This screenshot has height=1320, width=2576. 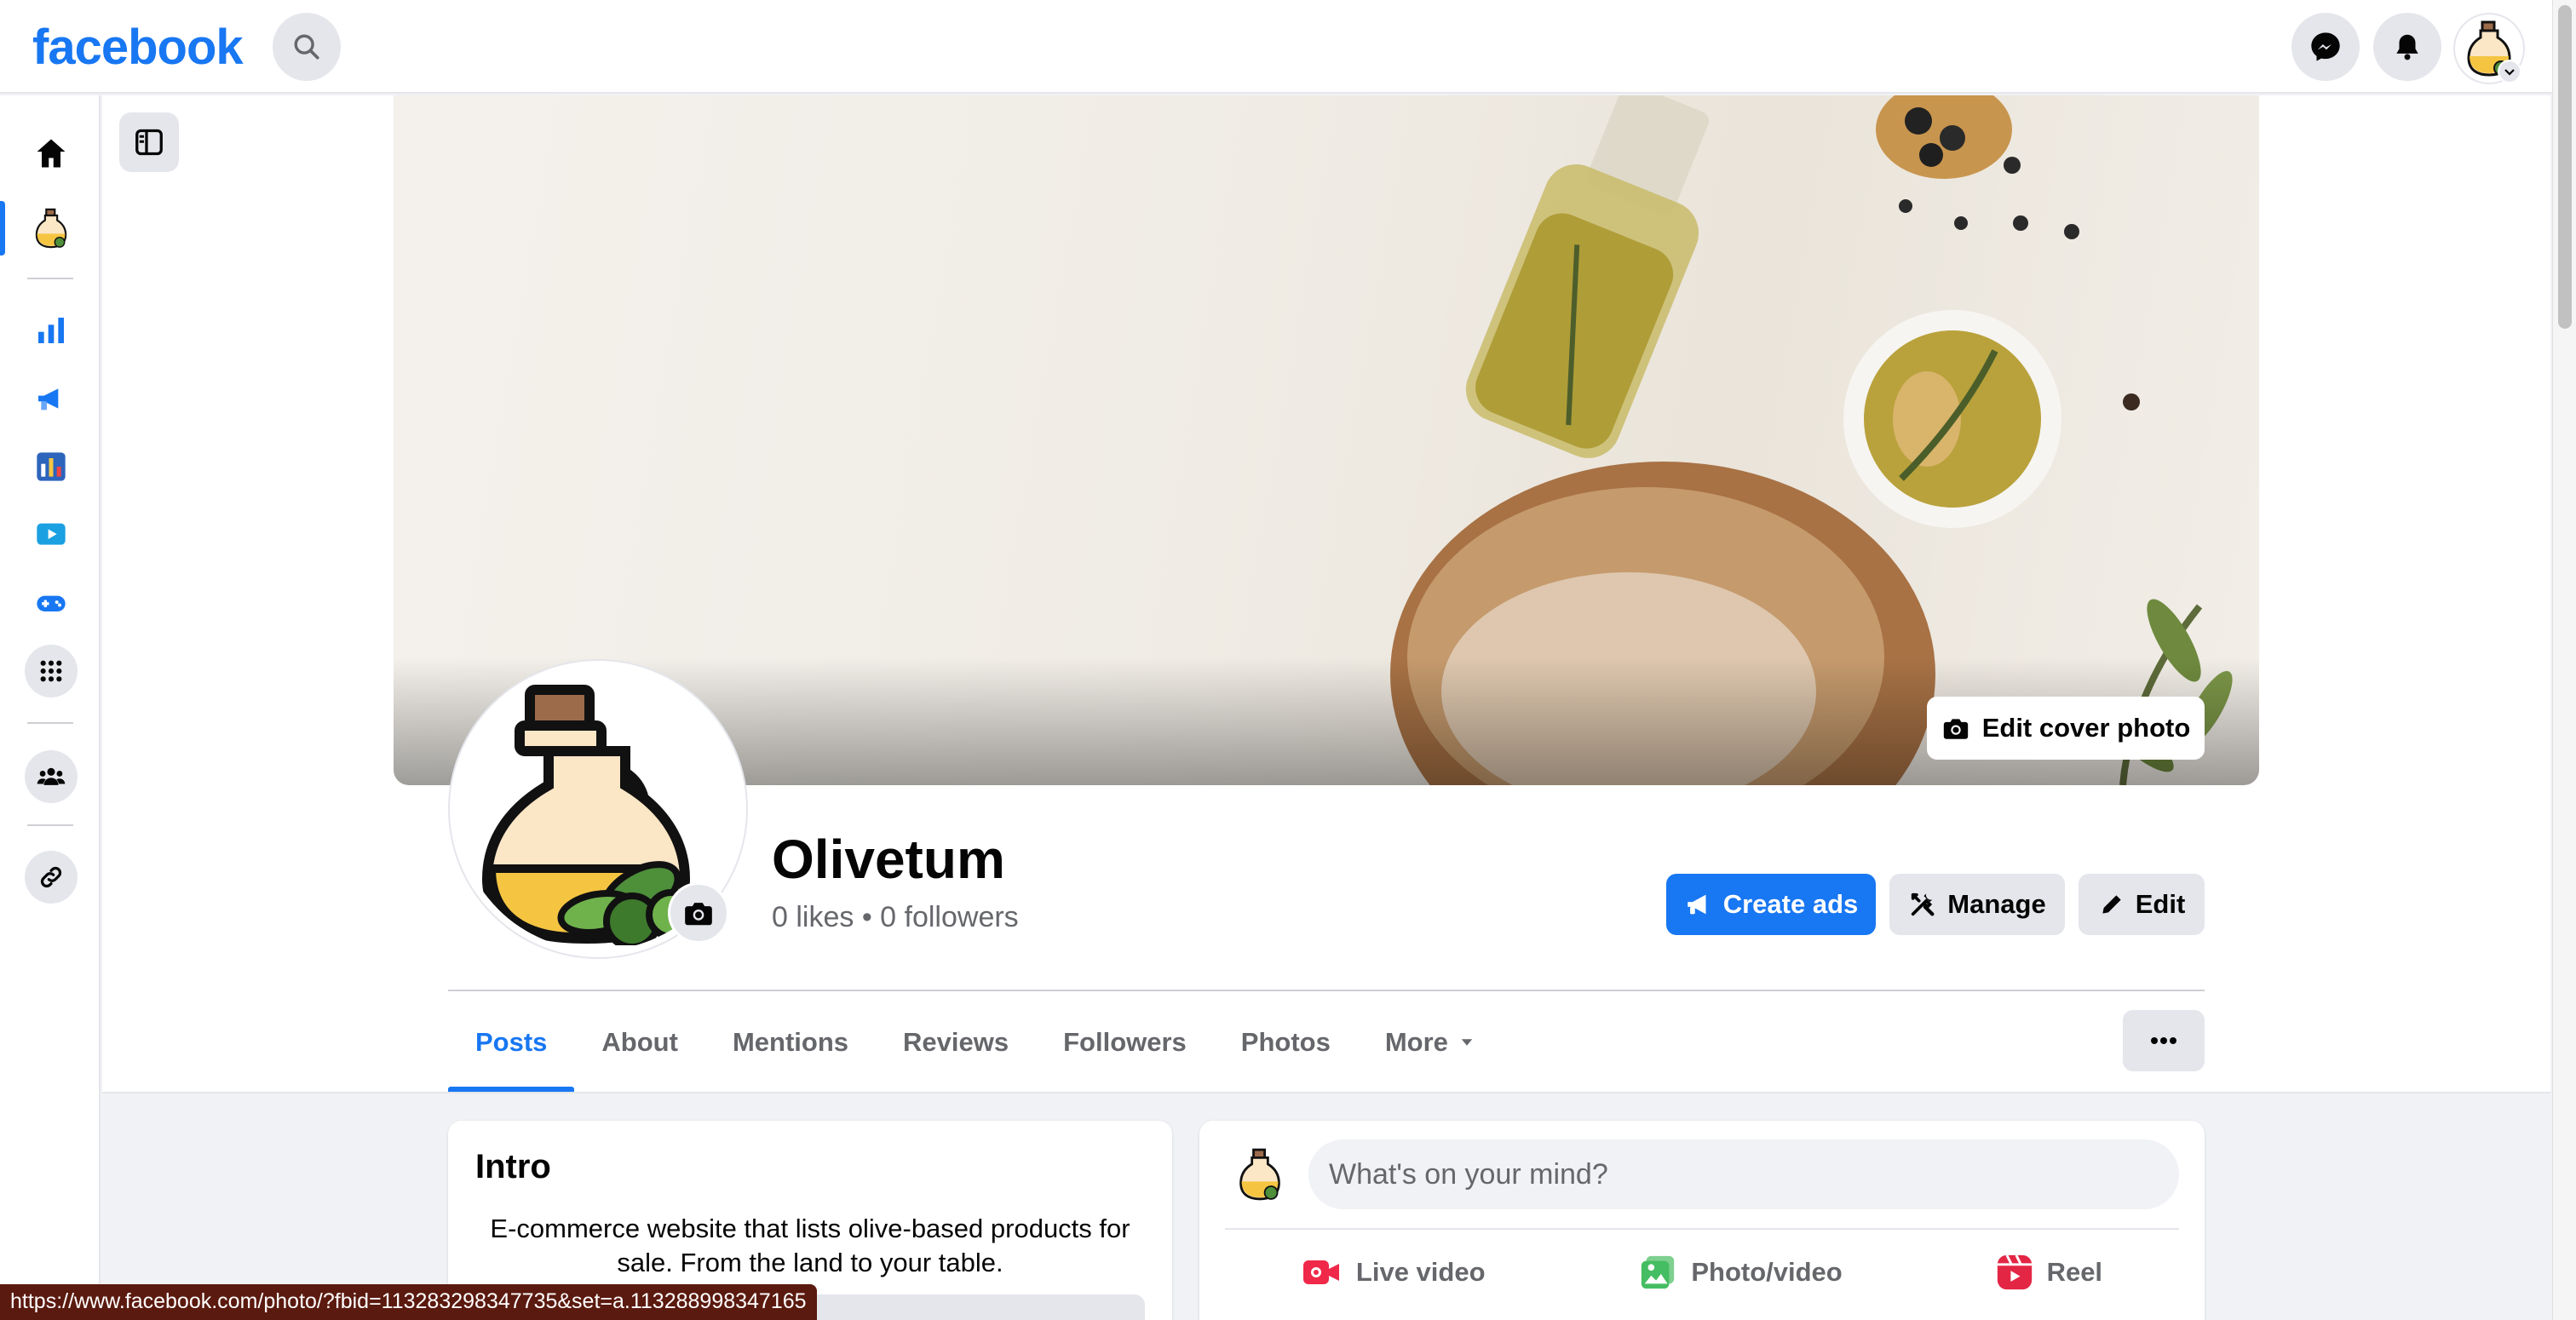 I want to click on create-ads-button: Create ads, so click(x=1771, y=904).